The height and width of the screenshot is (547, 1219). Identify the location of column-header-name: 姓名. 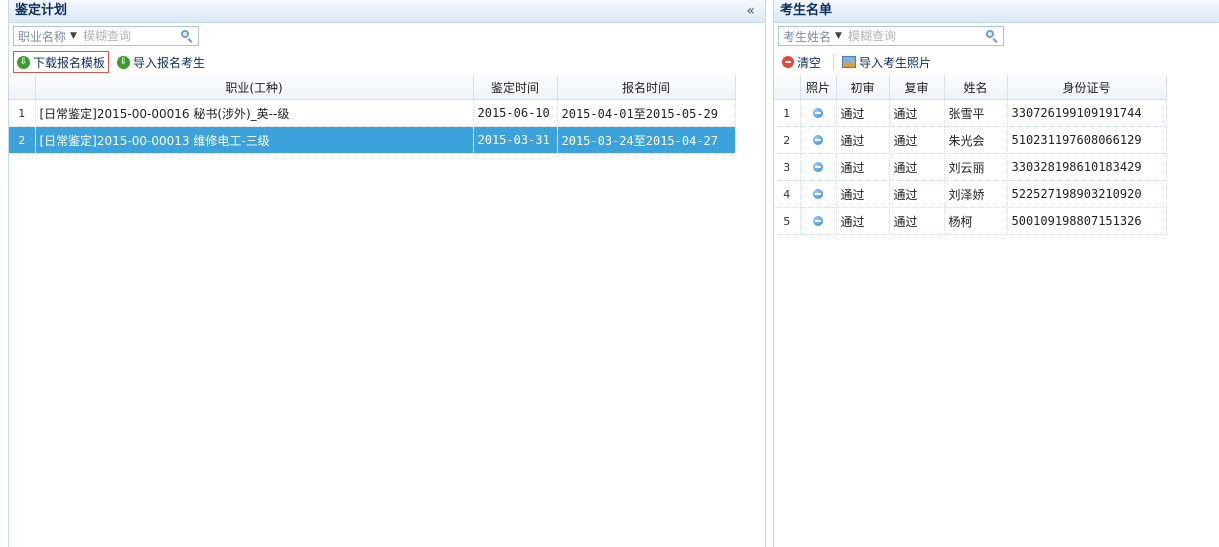
(976, 87).